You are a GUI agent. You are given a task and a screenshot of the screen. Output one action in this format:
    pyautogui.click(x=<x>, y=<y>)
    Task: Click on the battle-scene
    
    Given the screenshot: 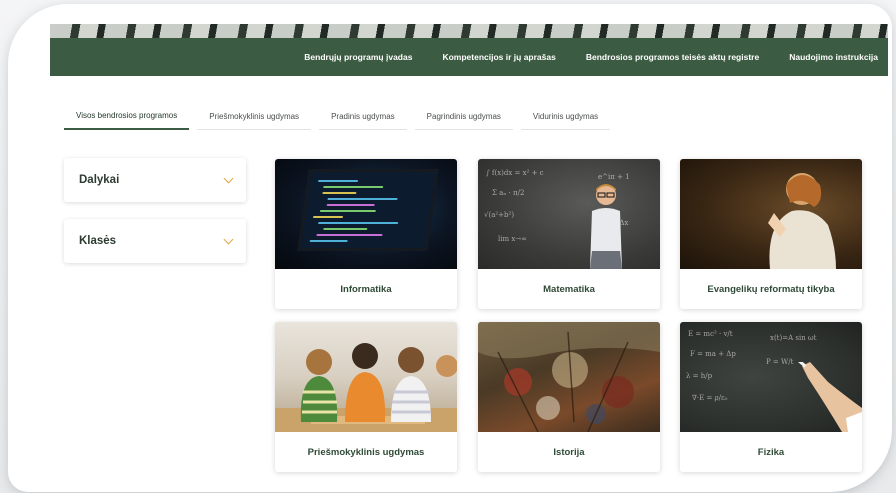 What is the action you would take?
    pyautogui.click(x=569, y=377)
    